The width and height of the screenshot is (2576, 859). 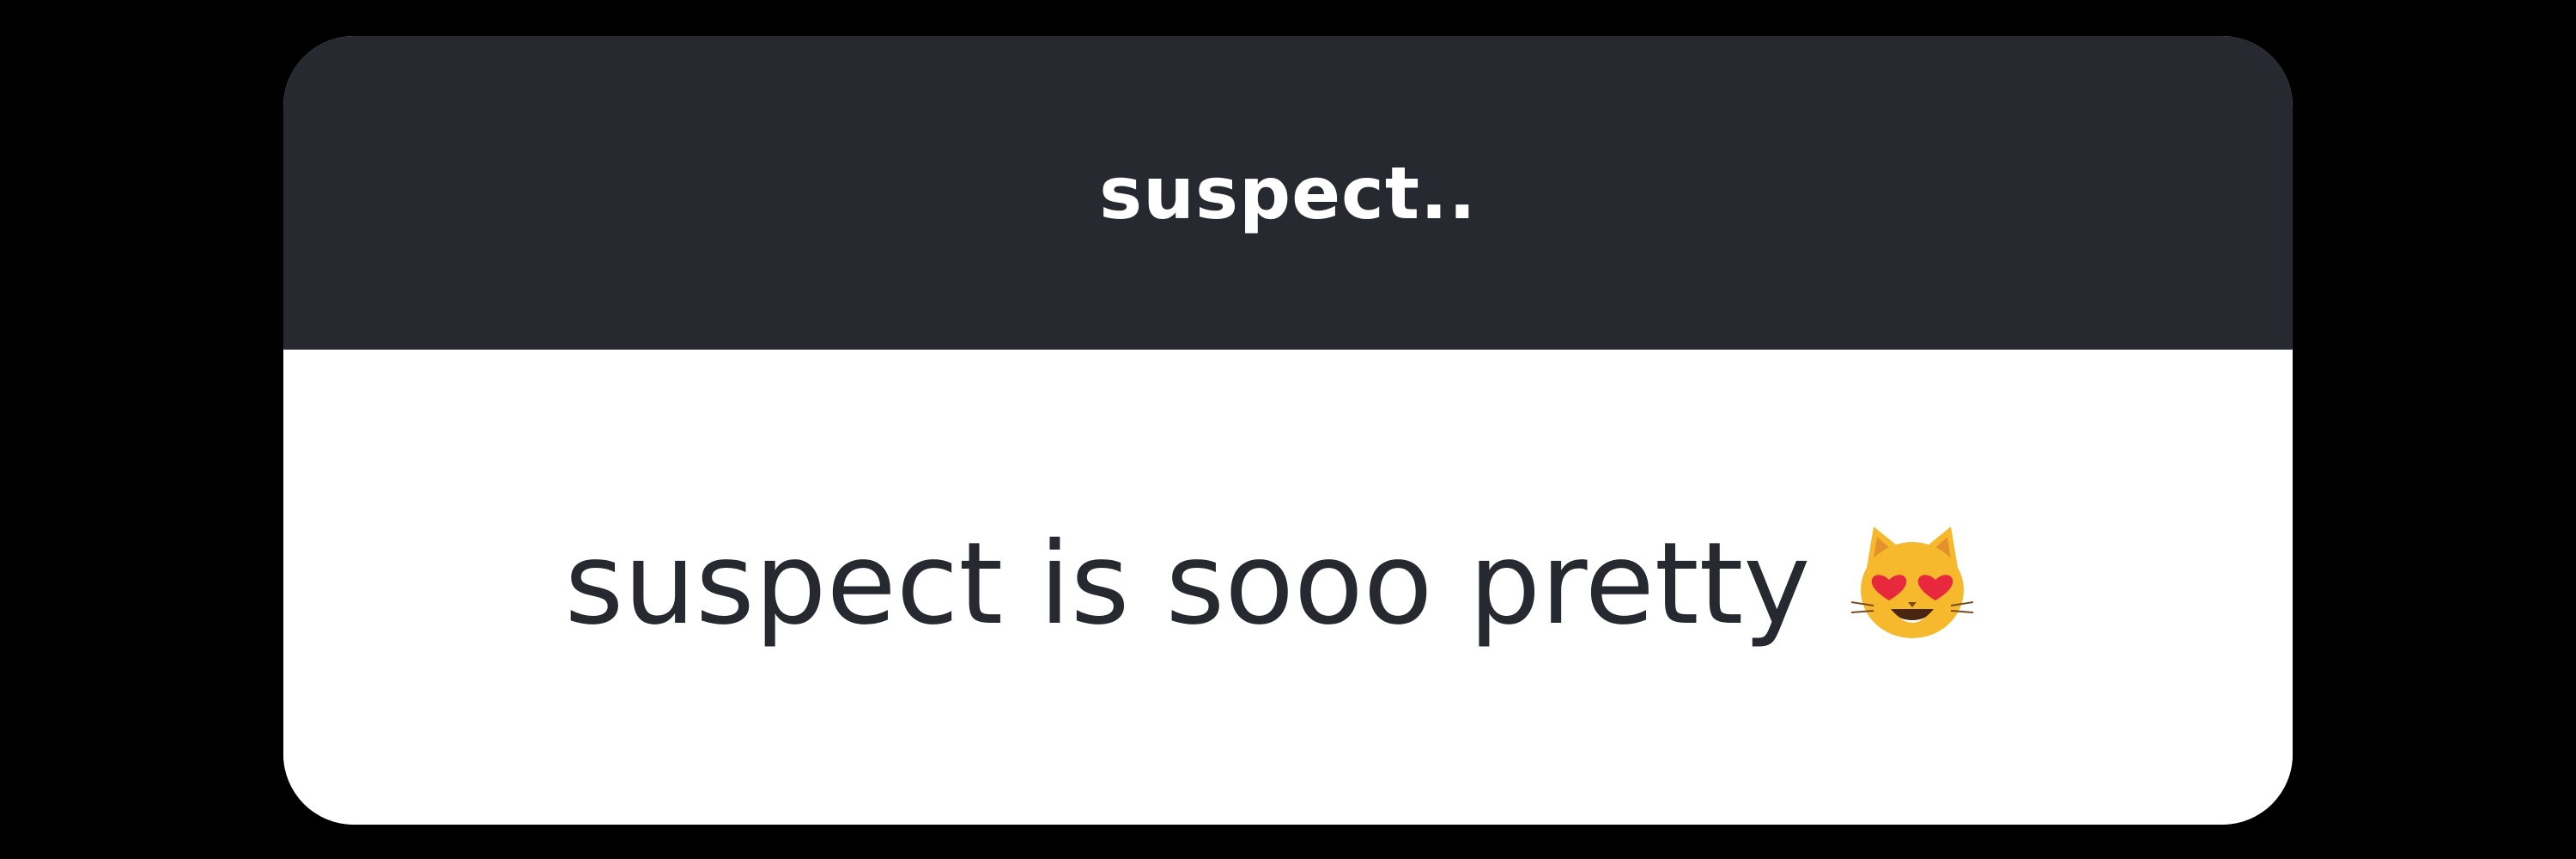 I want to click on message-line: suspect is sooo pretty, so click(x=1272, y=585).